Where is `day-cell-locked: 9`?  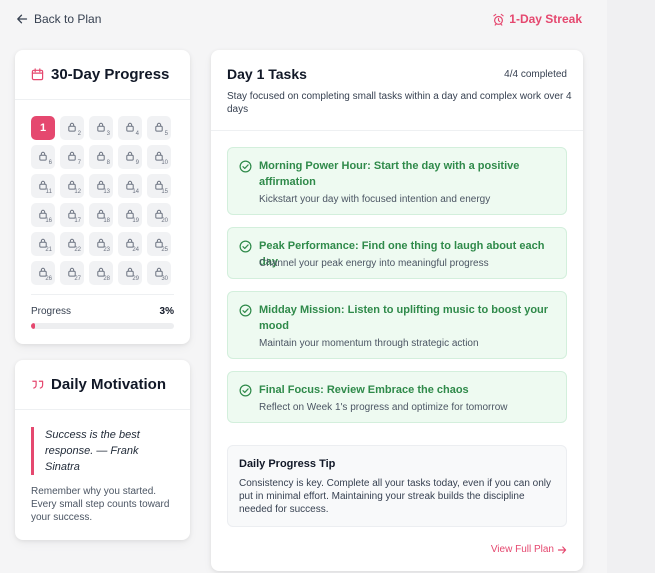 day-cell-locked: 9 is located at coordinates (130, 157).